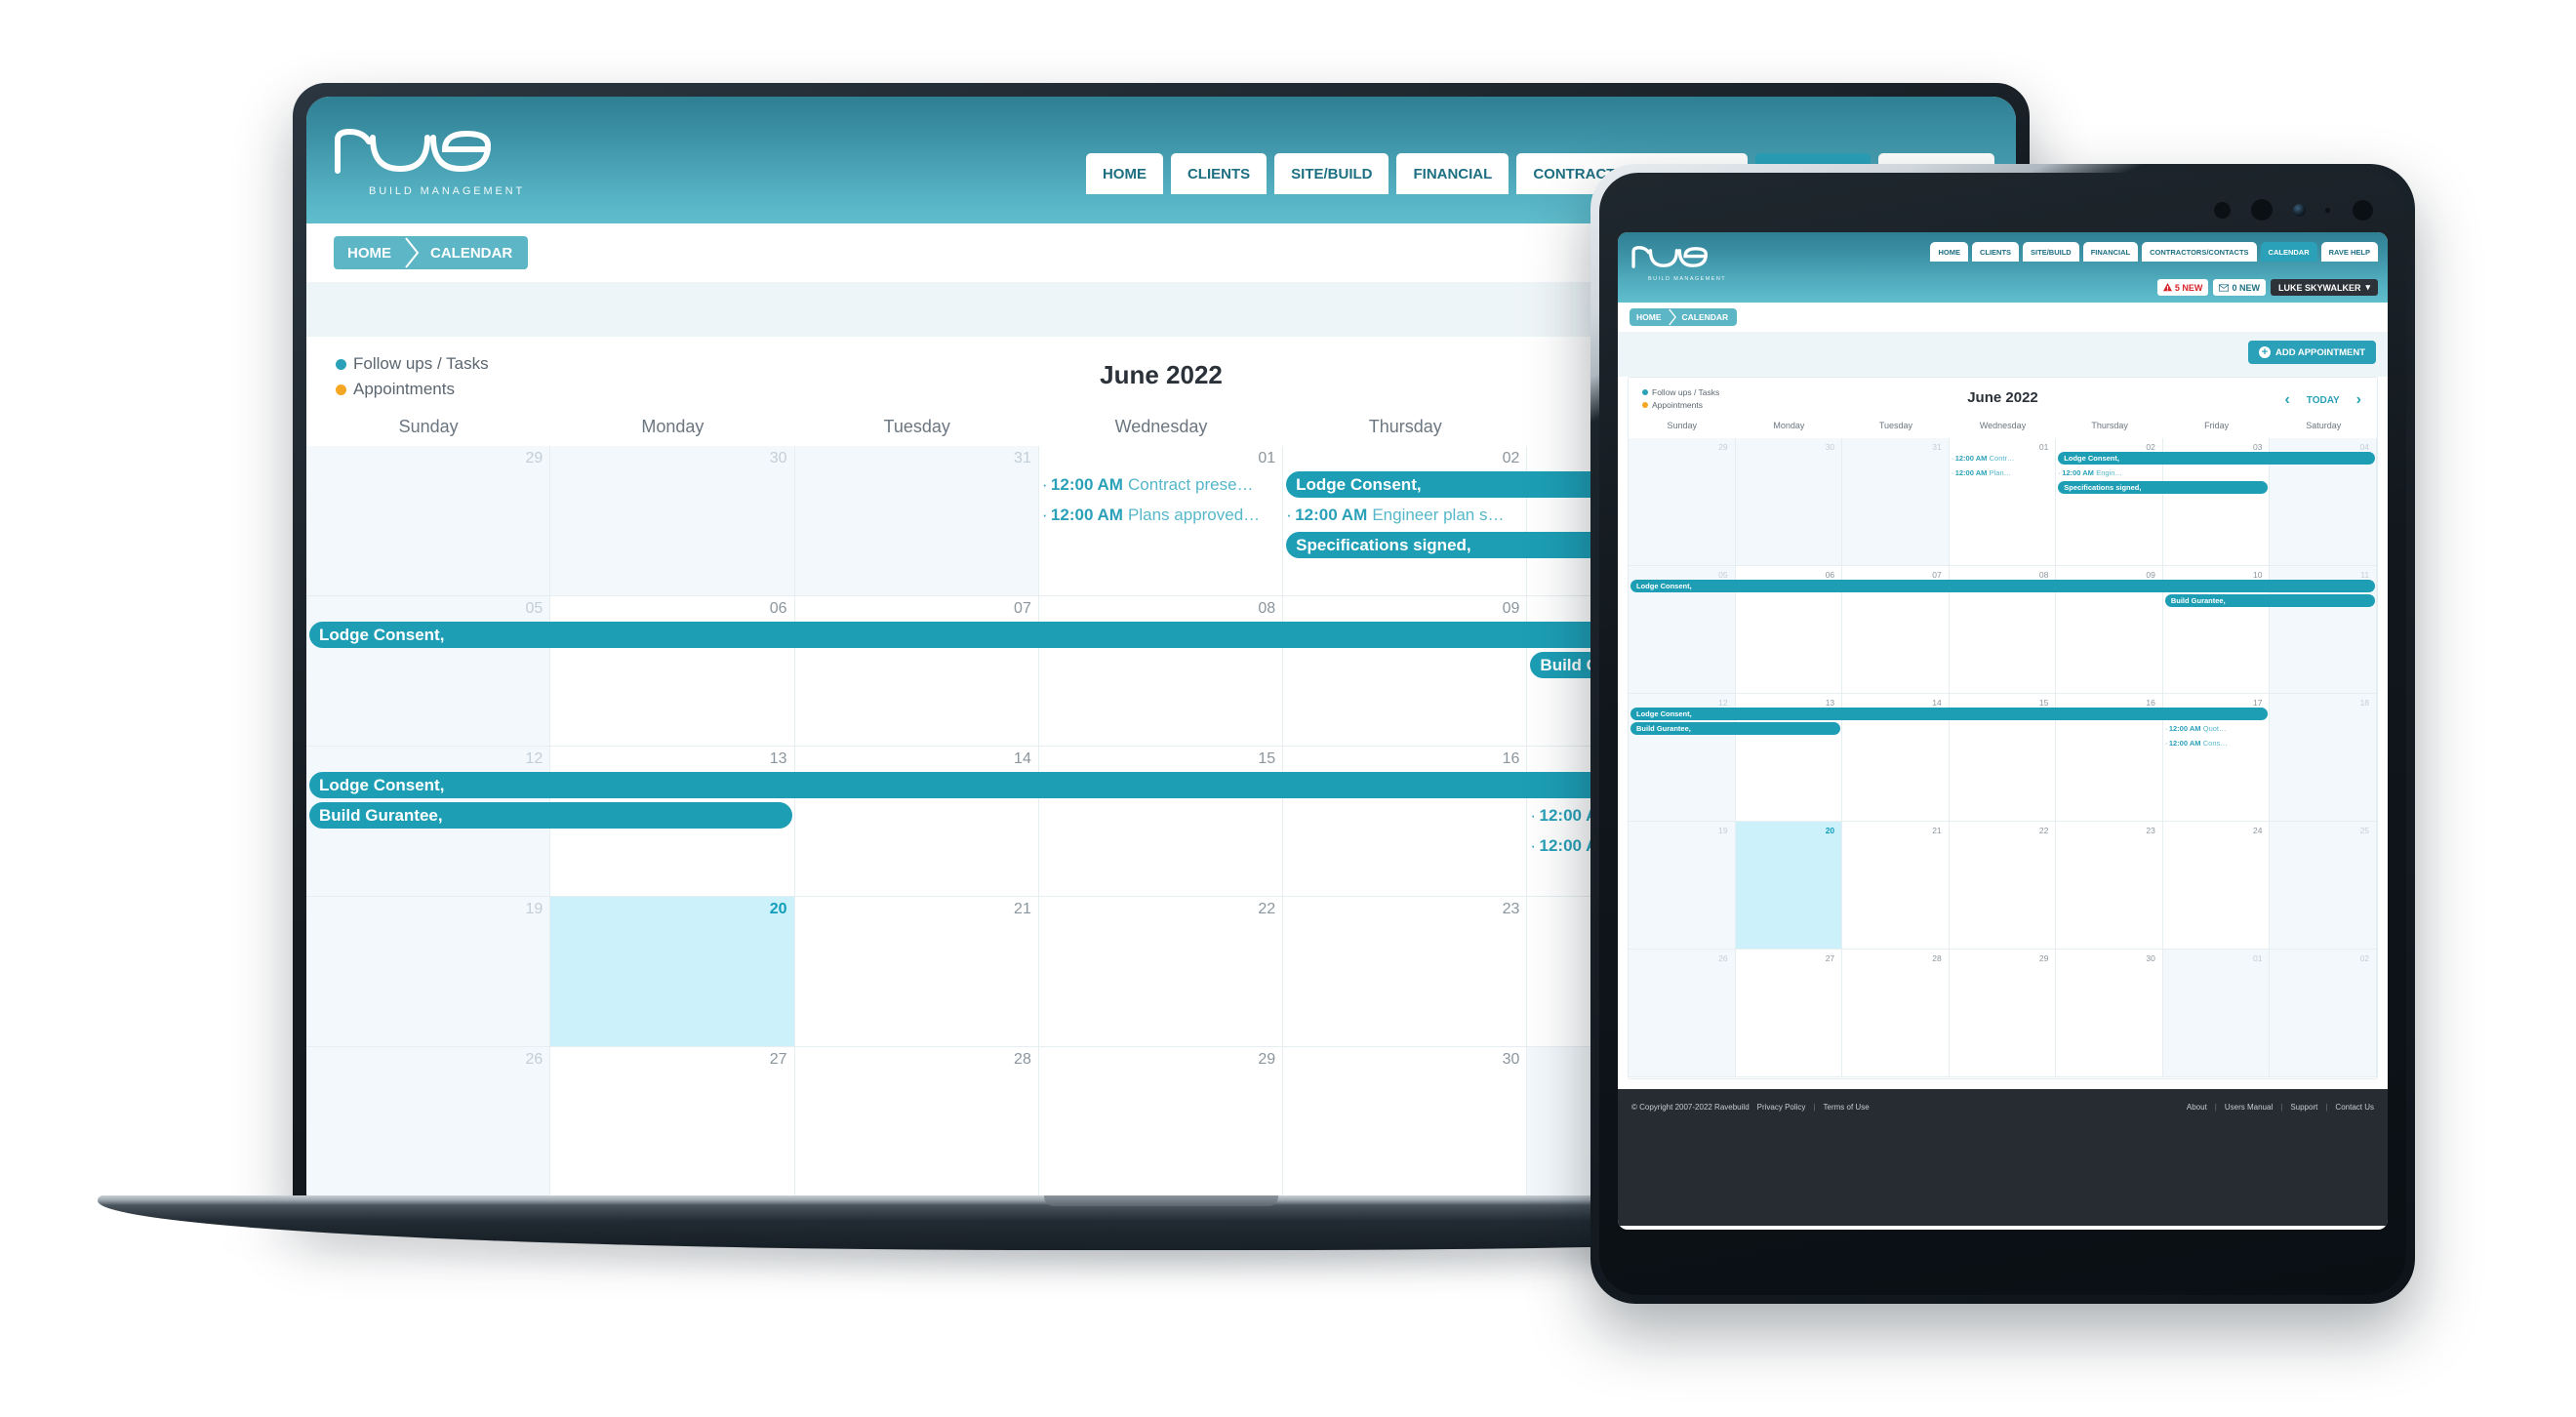  I want to click on footer-link-support: Support, so click(2303, 1107).